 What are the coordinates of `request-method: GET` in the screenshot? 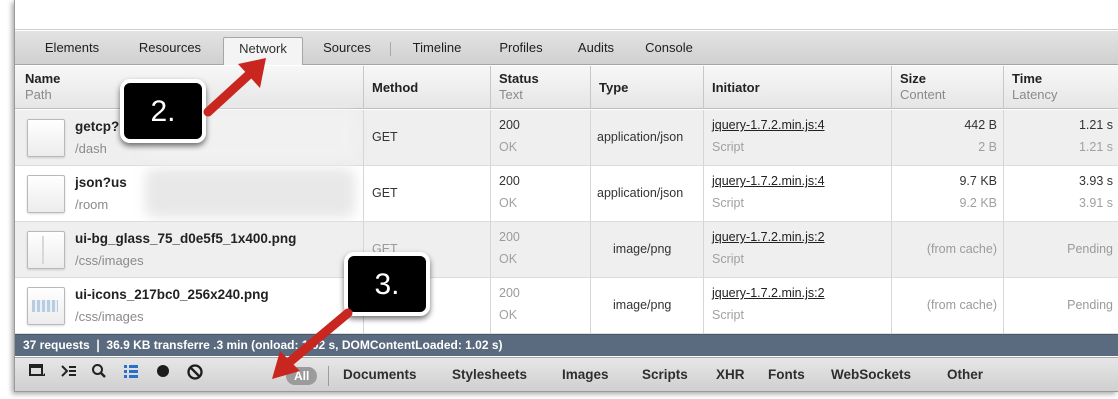 It's located at (385, 137).